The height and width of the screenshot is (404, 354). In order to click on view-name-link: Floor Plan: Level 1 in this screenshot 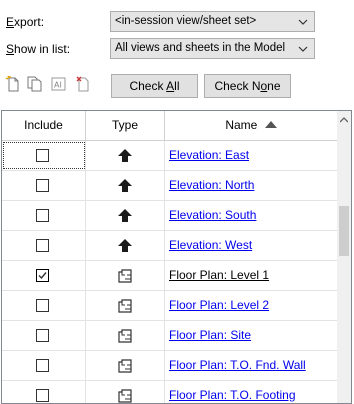, I will do `click(219, 275)`.